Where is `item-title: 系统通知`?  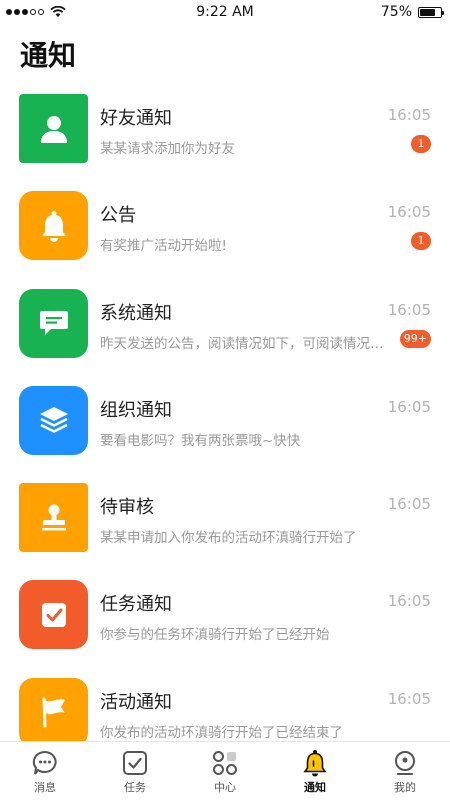 item-title: 系统通知 is located at coordinates (136, 313).